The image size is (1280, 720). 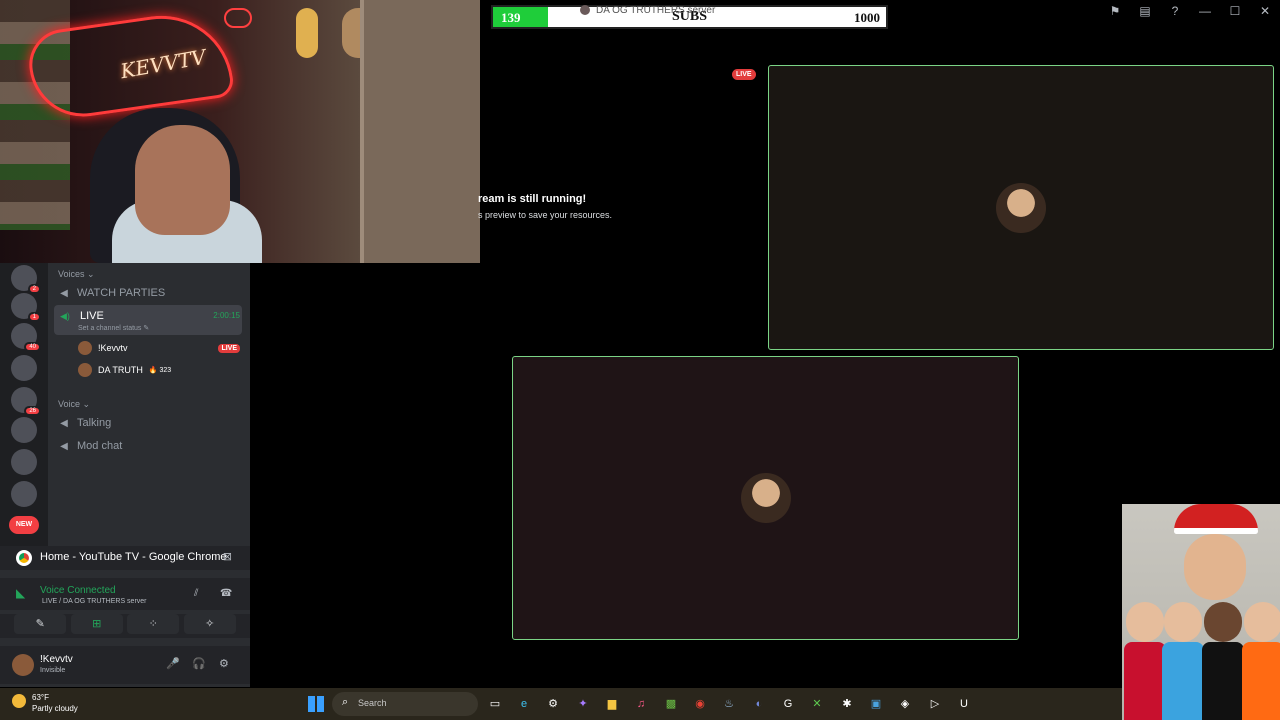 I want to click on edge-icon: e, so click(x=524, y=704).